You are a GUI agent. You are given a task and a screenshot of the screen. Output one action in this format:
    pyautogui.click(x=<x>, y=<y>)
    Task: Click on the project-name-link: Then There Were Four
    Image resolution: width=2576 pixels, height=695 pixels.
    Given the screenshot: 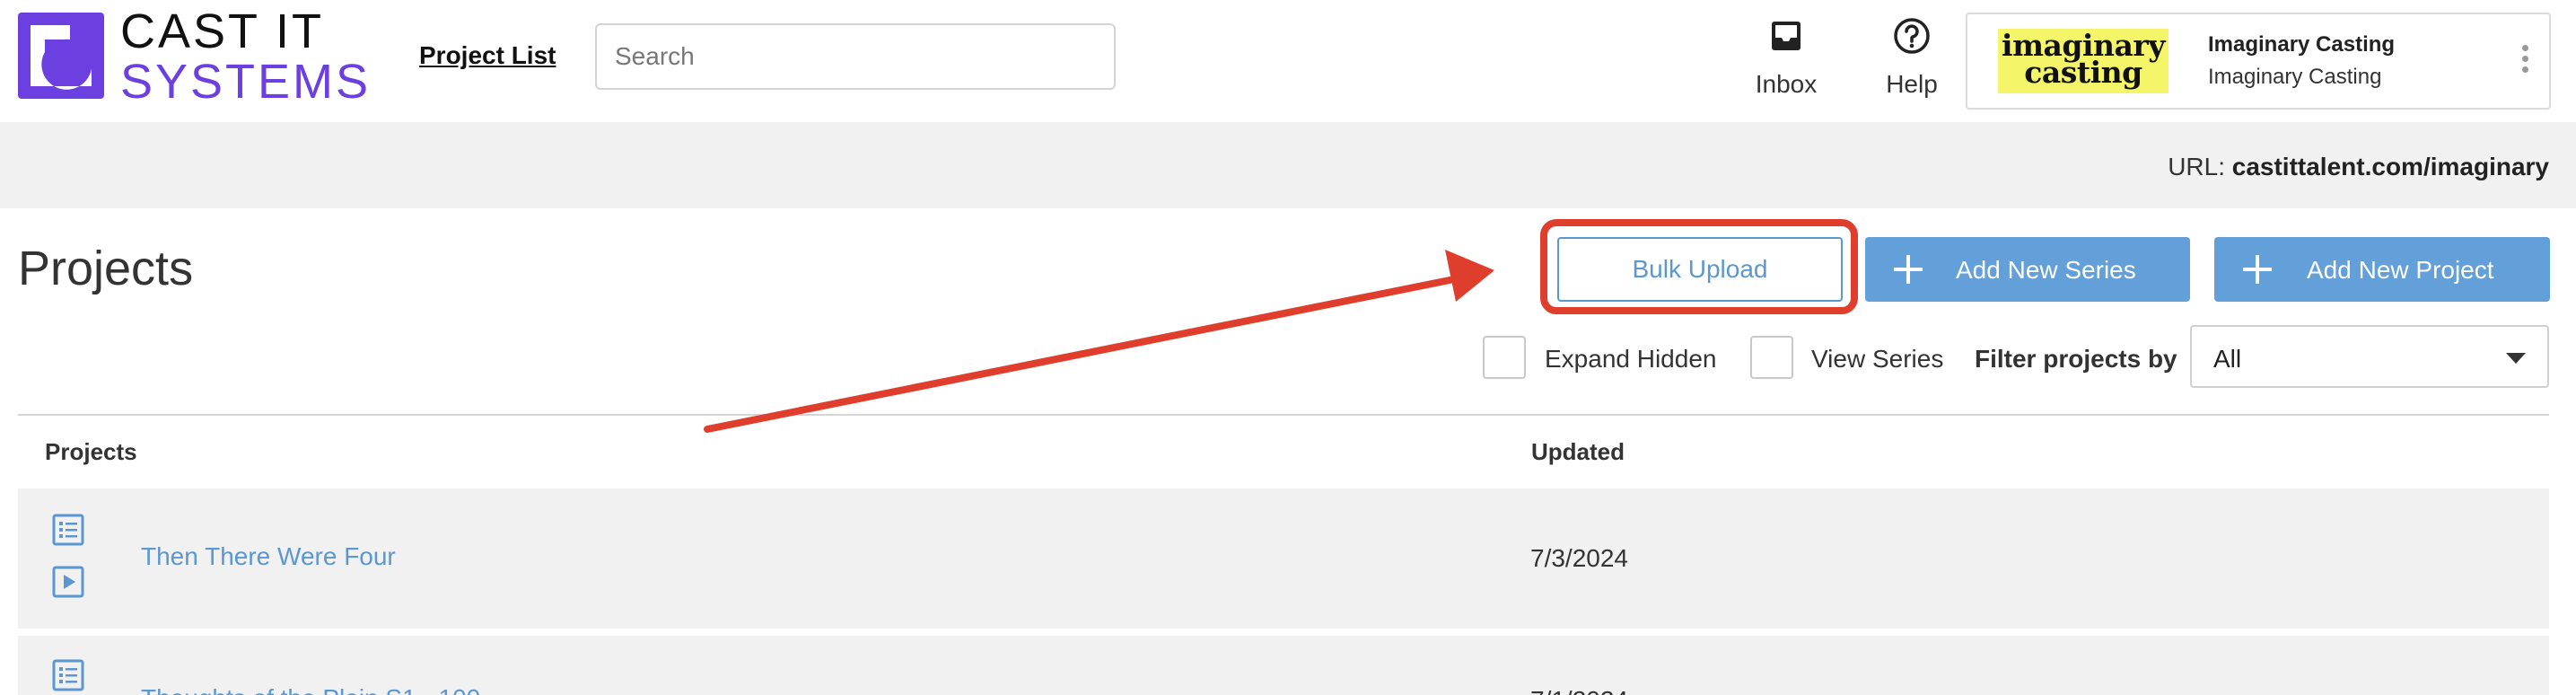 What is the action you would take?
    pyautogui.click(x=268, y=556)
    